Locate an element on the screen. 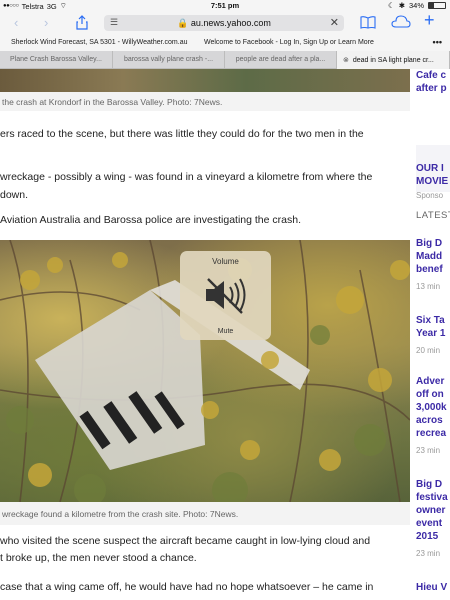 Image resolution: width=450 pixels, height=600 pixels. sidebar-story-title: after p is located at coordinates (431, 88).